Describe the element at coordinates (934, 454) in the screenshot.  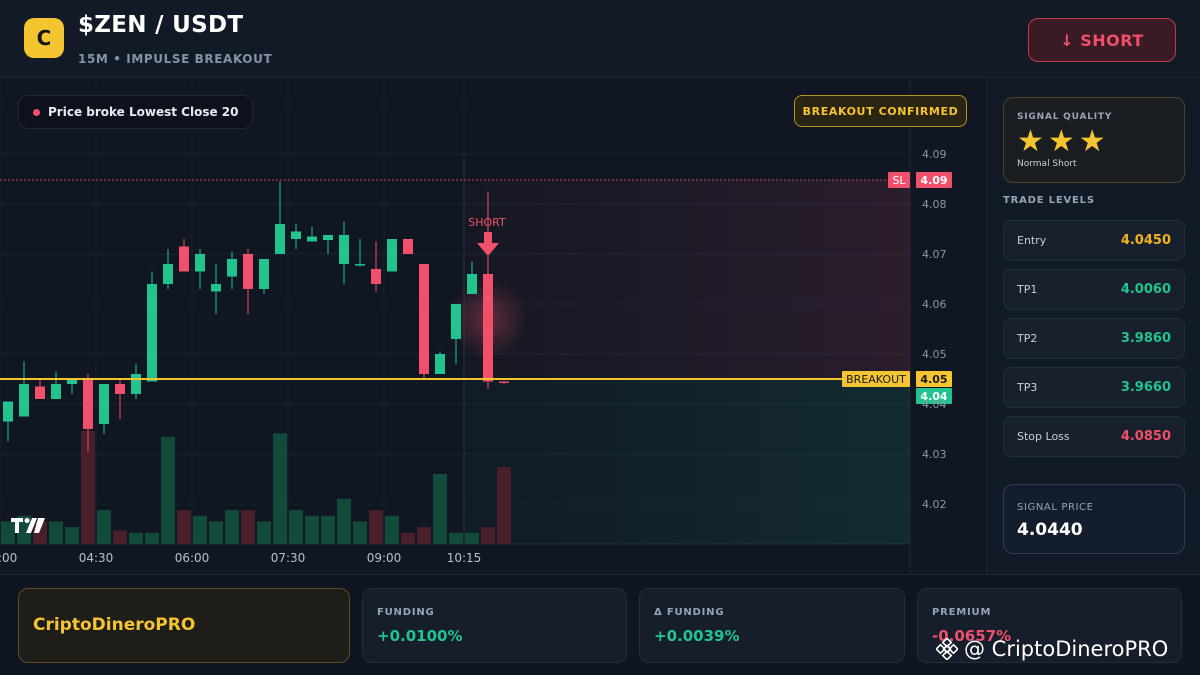
I see `y-tick-label: 4.03` at that location.